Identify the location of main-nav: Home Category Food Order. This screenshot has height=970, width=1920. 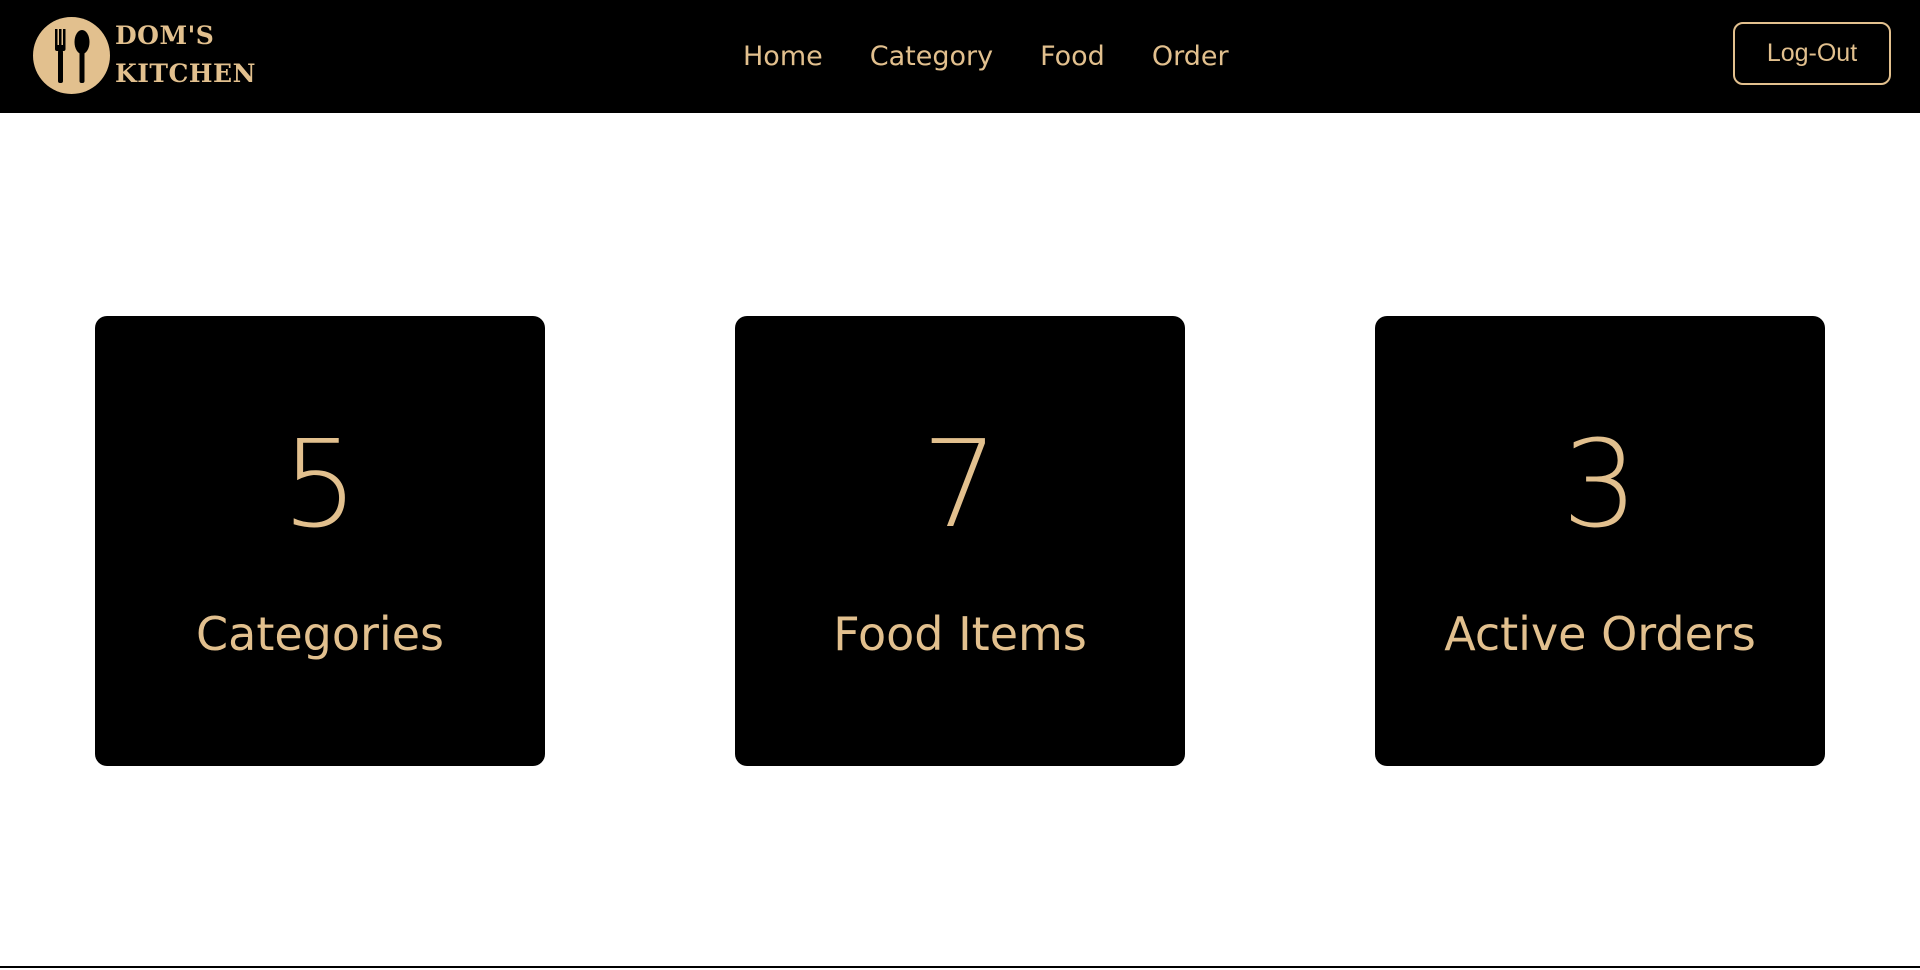
(1009, 56).